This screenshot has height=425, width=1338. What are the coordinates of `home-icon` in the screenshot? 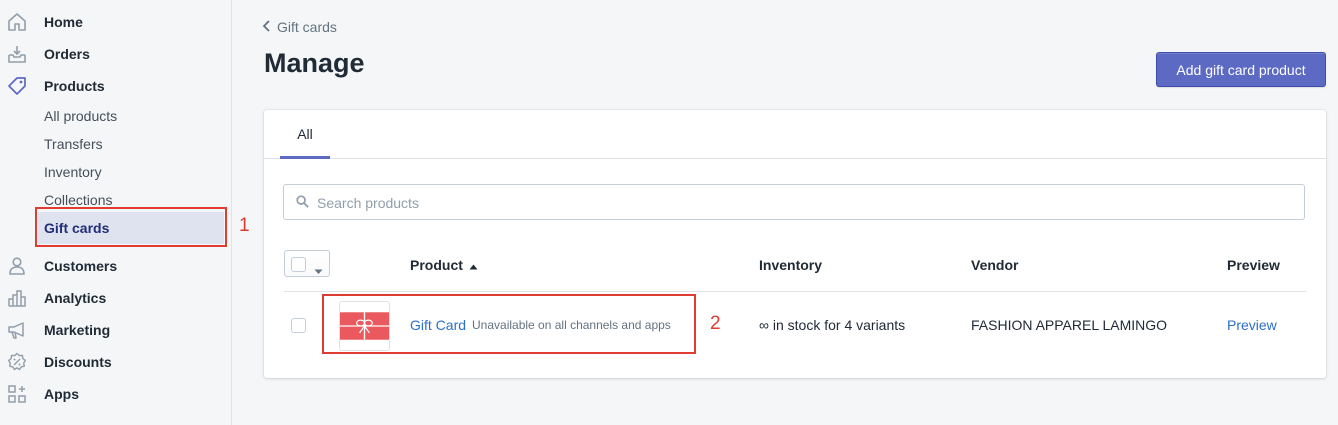 It's located at (17, 22).